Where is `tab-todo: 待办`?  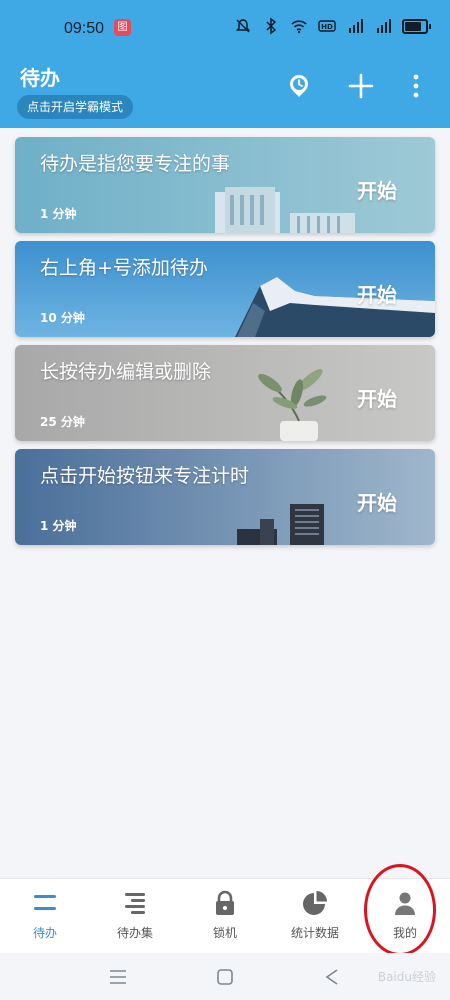 tab-todo: 待办 is located at coordinates (45, 916).